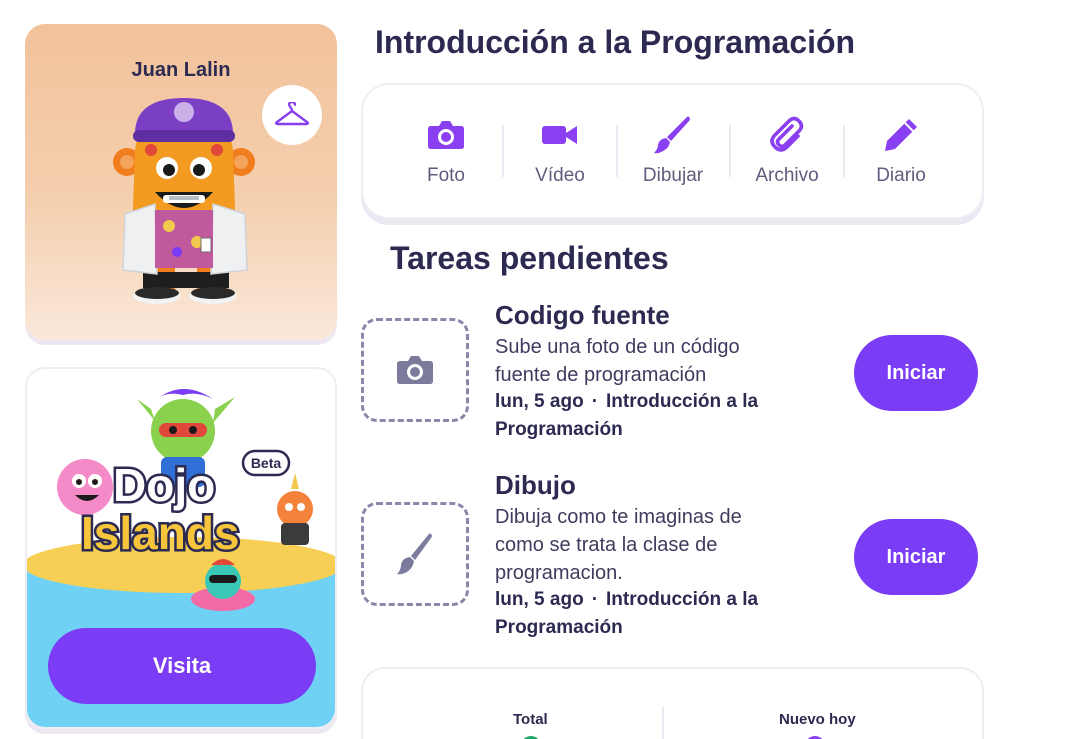  Describe the element at coordinates (817, 719) in the screenshot. I see `new-today-label: Nuevo hoy` at that location.